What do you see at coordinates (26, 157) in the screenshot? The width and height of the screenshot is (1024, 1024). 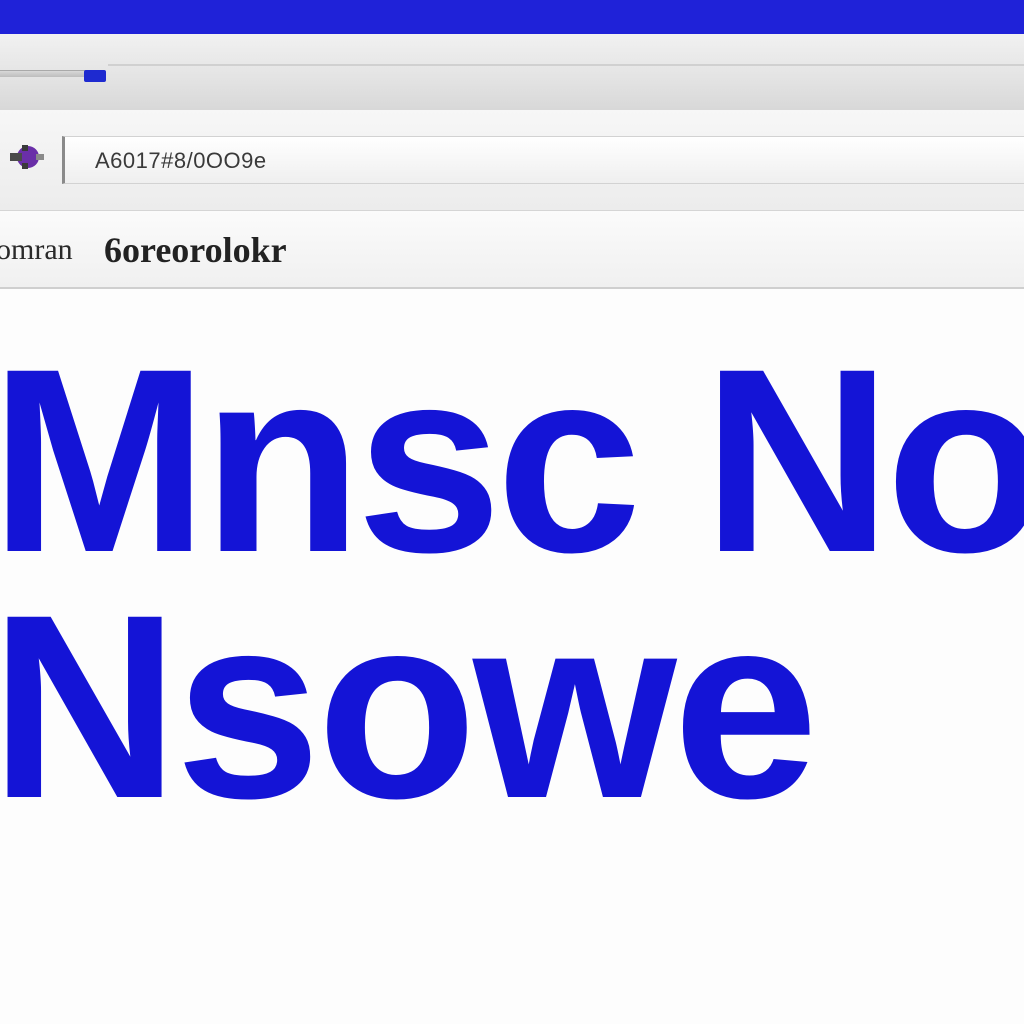 I see `puzzle-extension-icon` at bounding box center [26, 157].